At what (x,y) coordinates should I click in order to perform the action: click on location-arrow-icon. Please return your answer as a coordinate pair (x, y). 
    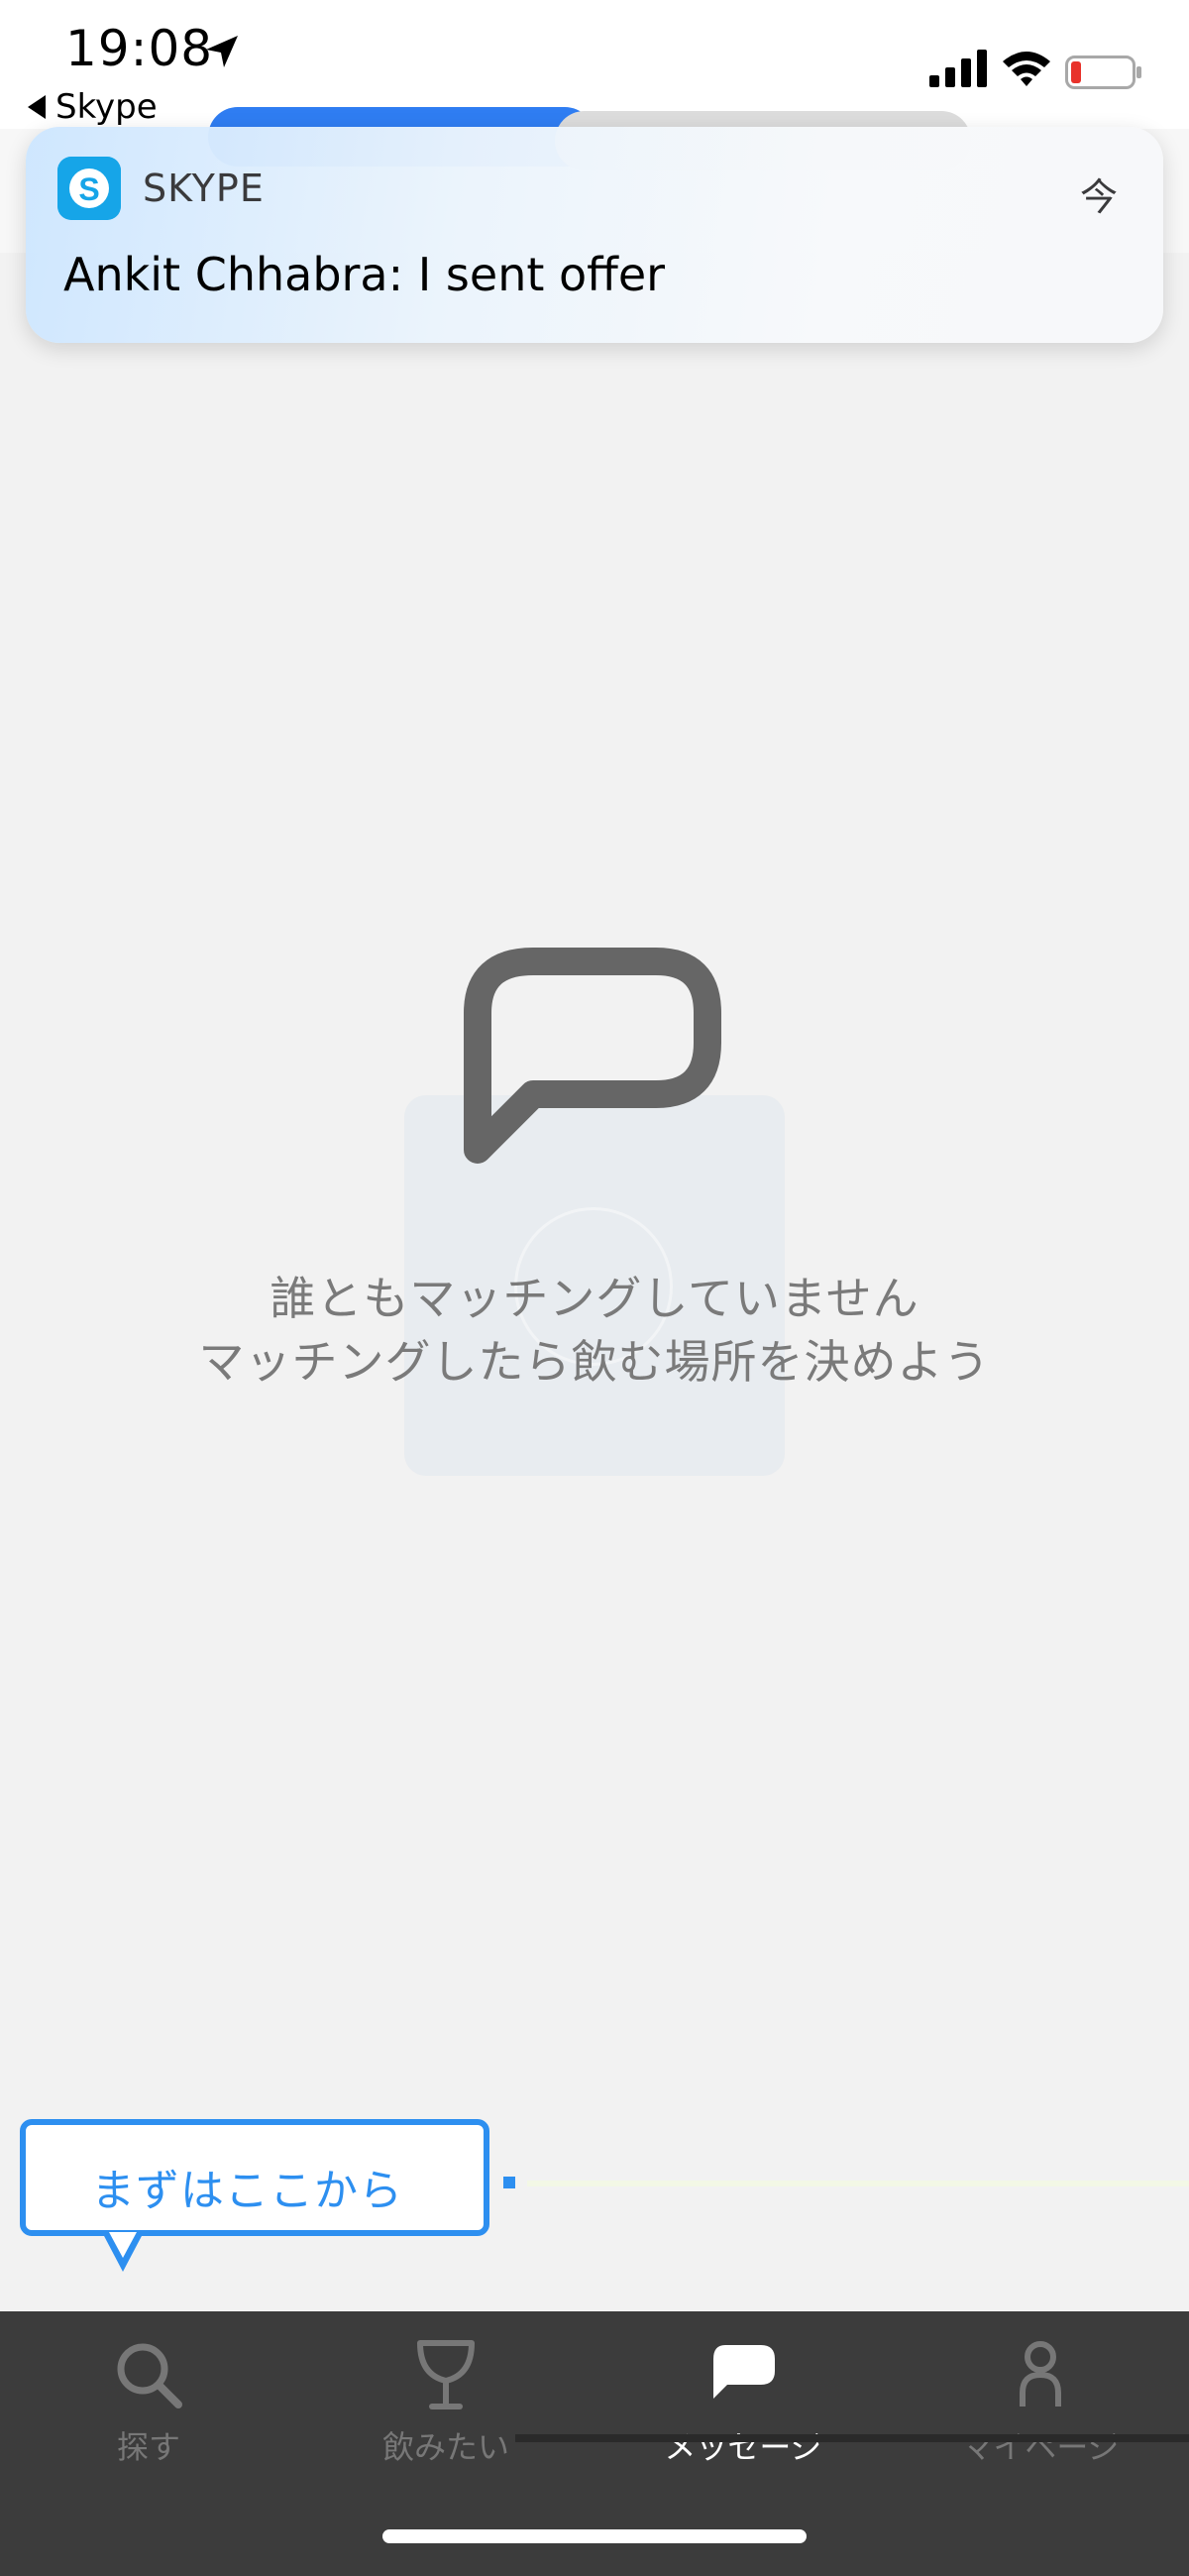
    Looking at the image, I should click on (222, 51).